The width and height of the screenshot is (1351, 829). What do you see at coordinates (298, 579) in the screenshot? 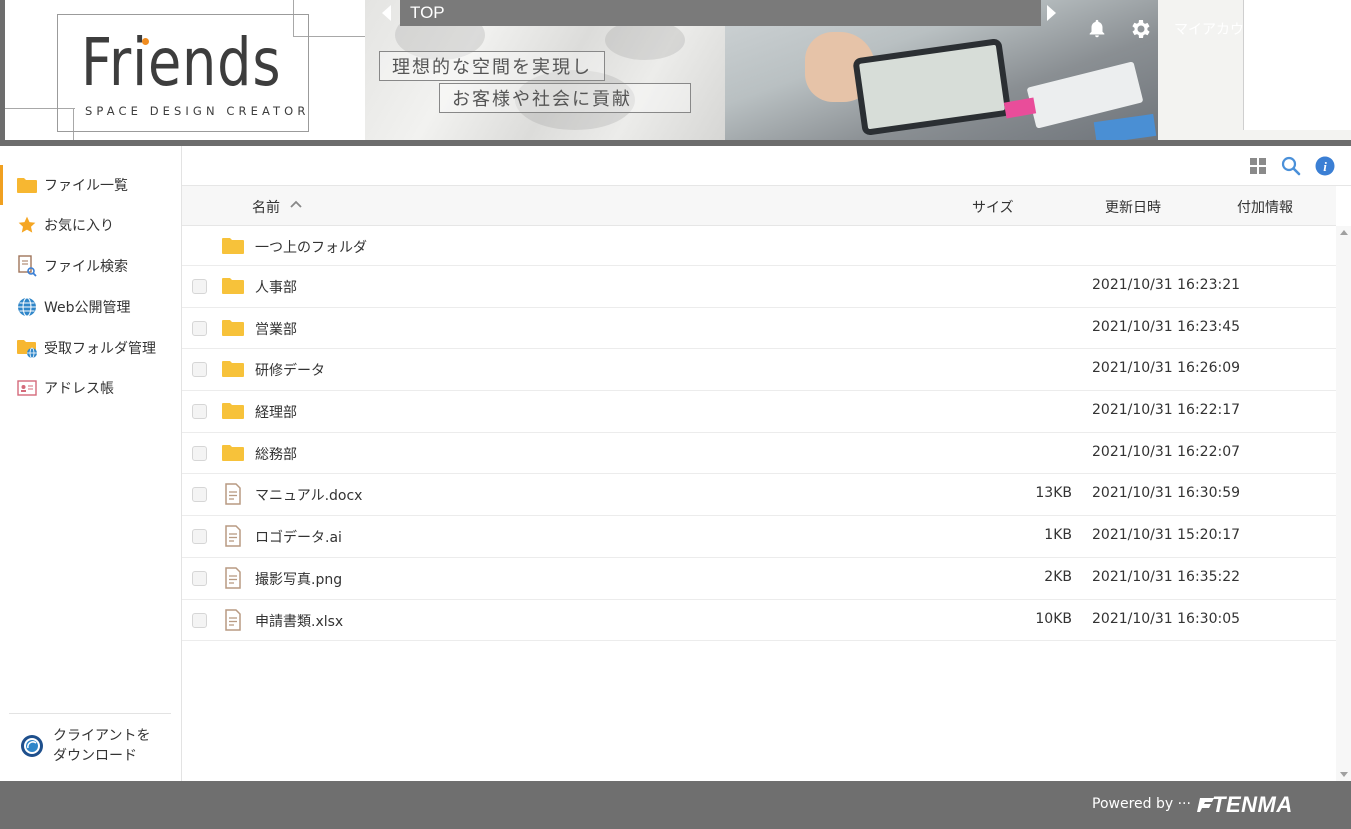
I see `file-name: 撮影写真.png` at bounding box center [298, 579].